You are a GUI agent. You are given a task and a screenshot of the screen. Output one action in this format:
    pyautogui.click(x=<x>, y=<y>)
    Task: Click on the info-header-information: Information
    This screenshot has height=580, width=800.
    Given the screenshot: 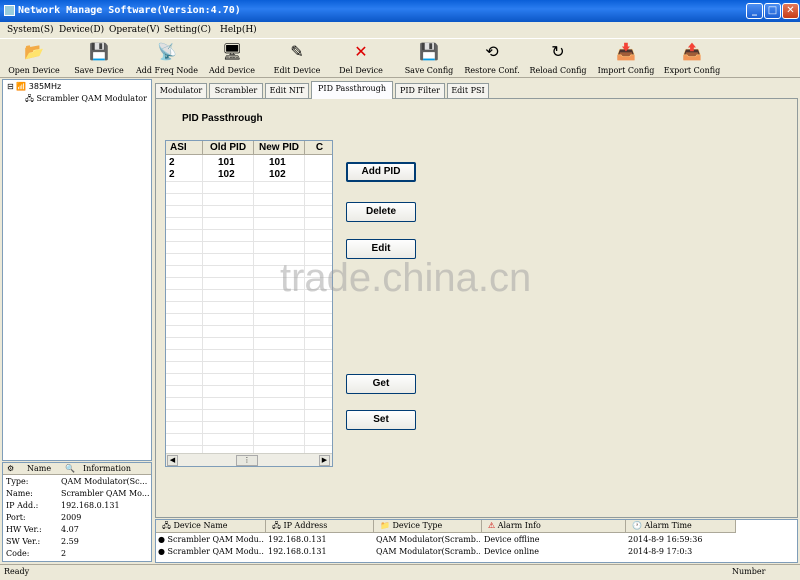 What is the action you would take?
    pyautogui.click(x=107, y=468)
    